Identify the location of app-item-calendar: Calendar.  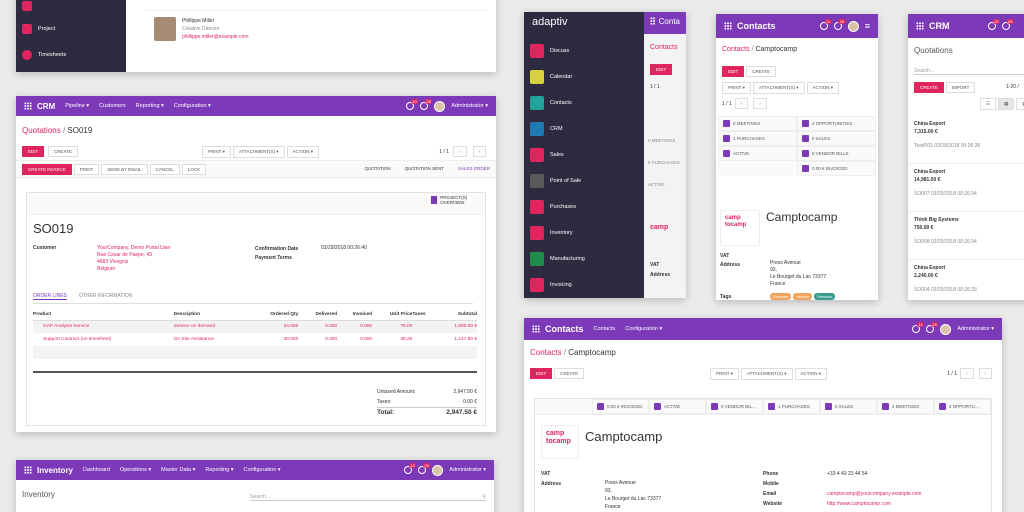
(584, 77).